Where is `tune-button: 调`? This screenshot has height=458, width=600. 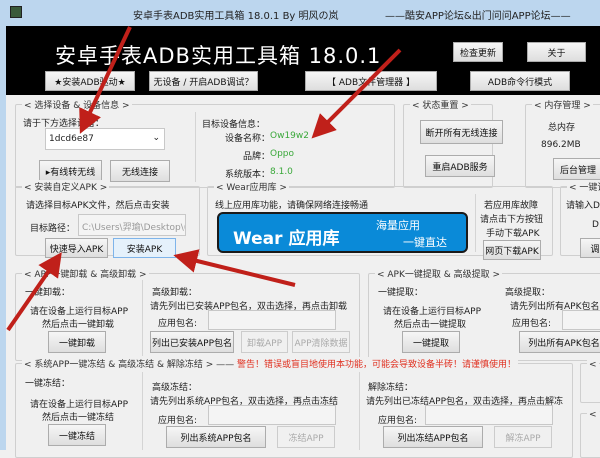 tune-button: 调 is located at coordinates (590, 248).